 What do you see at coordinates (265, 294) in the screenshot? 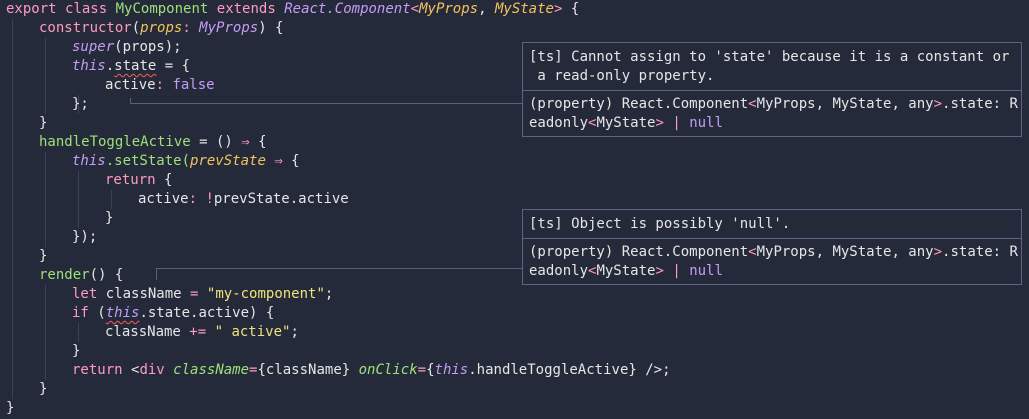
I see `string-literal: "my-component"` at bounding box center [265, 294].